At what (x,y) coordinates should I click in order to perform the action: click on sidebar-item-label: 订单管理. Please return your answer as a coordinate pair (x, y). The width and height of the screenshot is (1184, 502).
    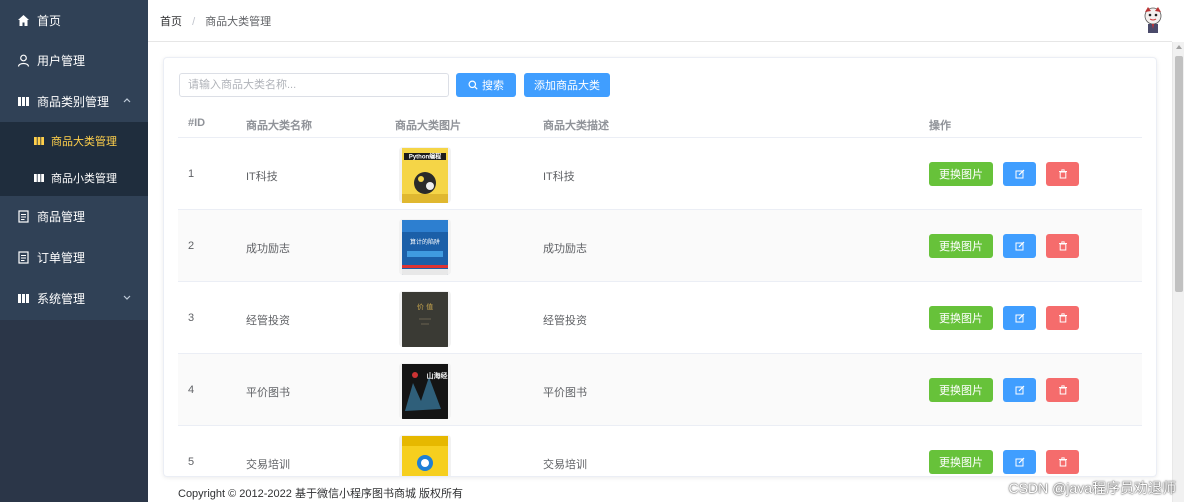
    Looking at the image, I should click on (61, 258).